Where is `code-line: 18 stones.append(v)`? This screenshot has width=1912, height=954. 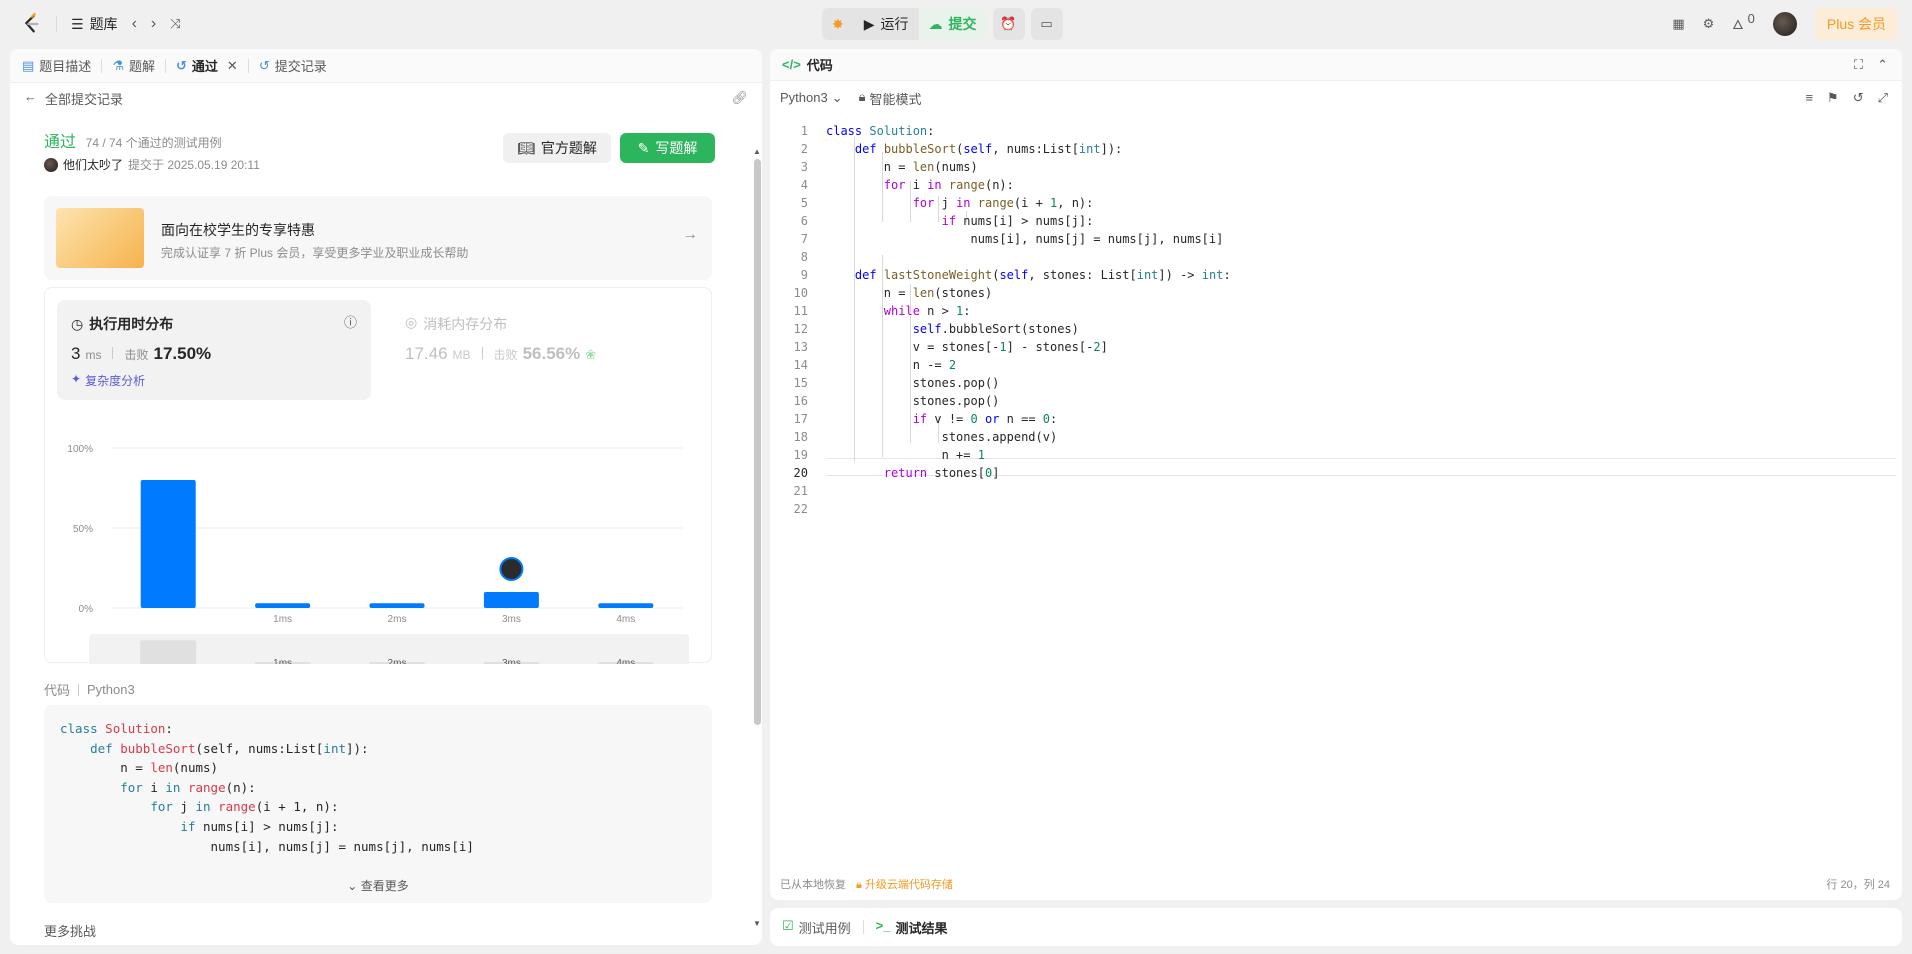
code-line: 18 stones.append(v) is located at coordinates (1335, 437).